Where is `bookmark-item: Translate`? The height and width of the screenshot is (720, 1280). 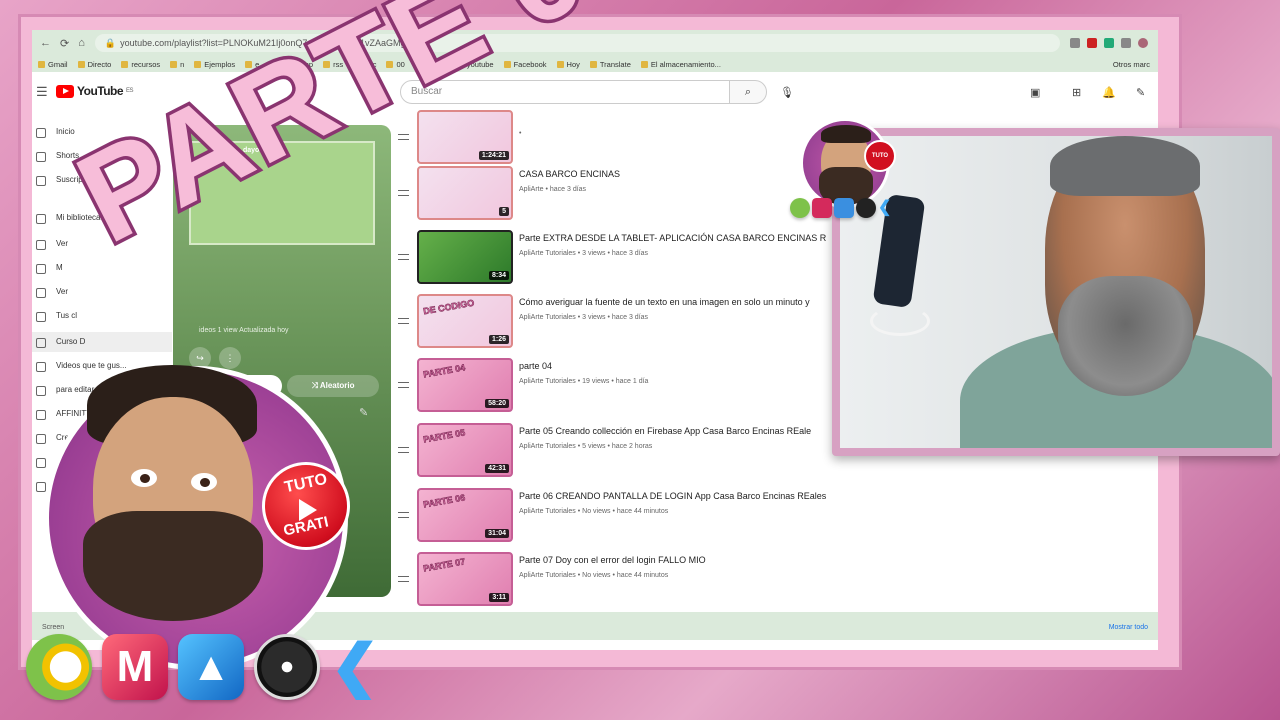
bookmark-item: Translate is located at coordinates (610, 64).